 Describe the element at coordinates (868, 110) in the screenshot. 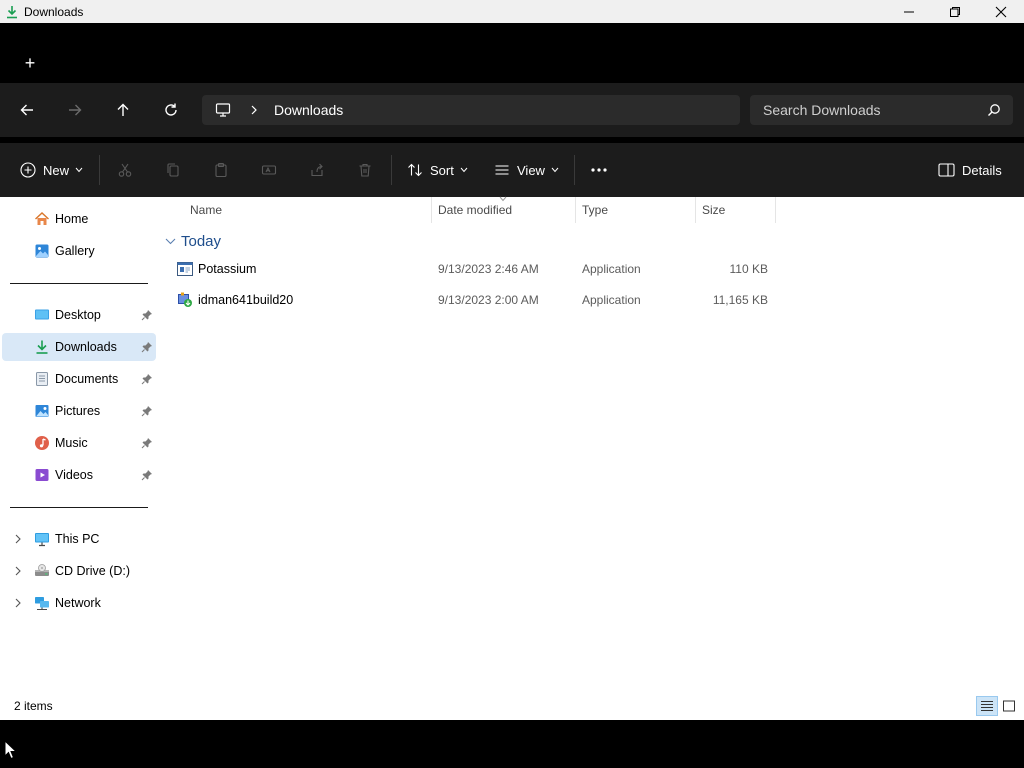

I see `search-input` at that location.